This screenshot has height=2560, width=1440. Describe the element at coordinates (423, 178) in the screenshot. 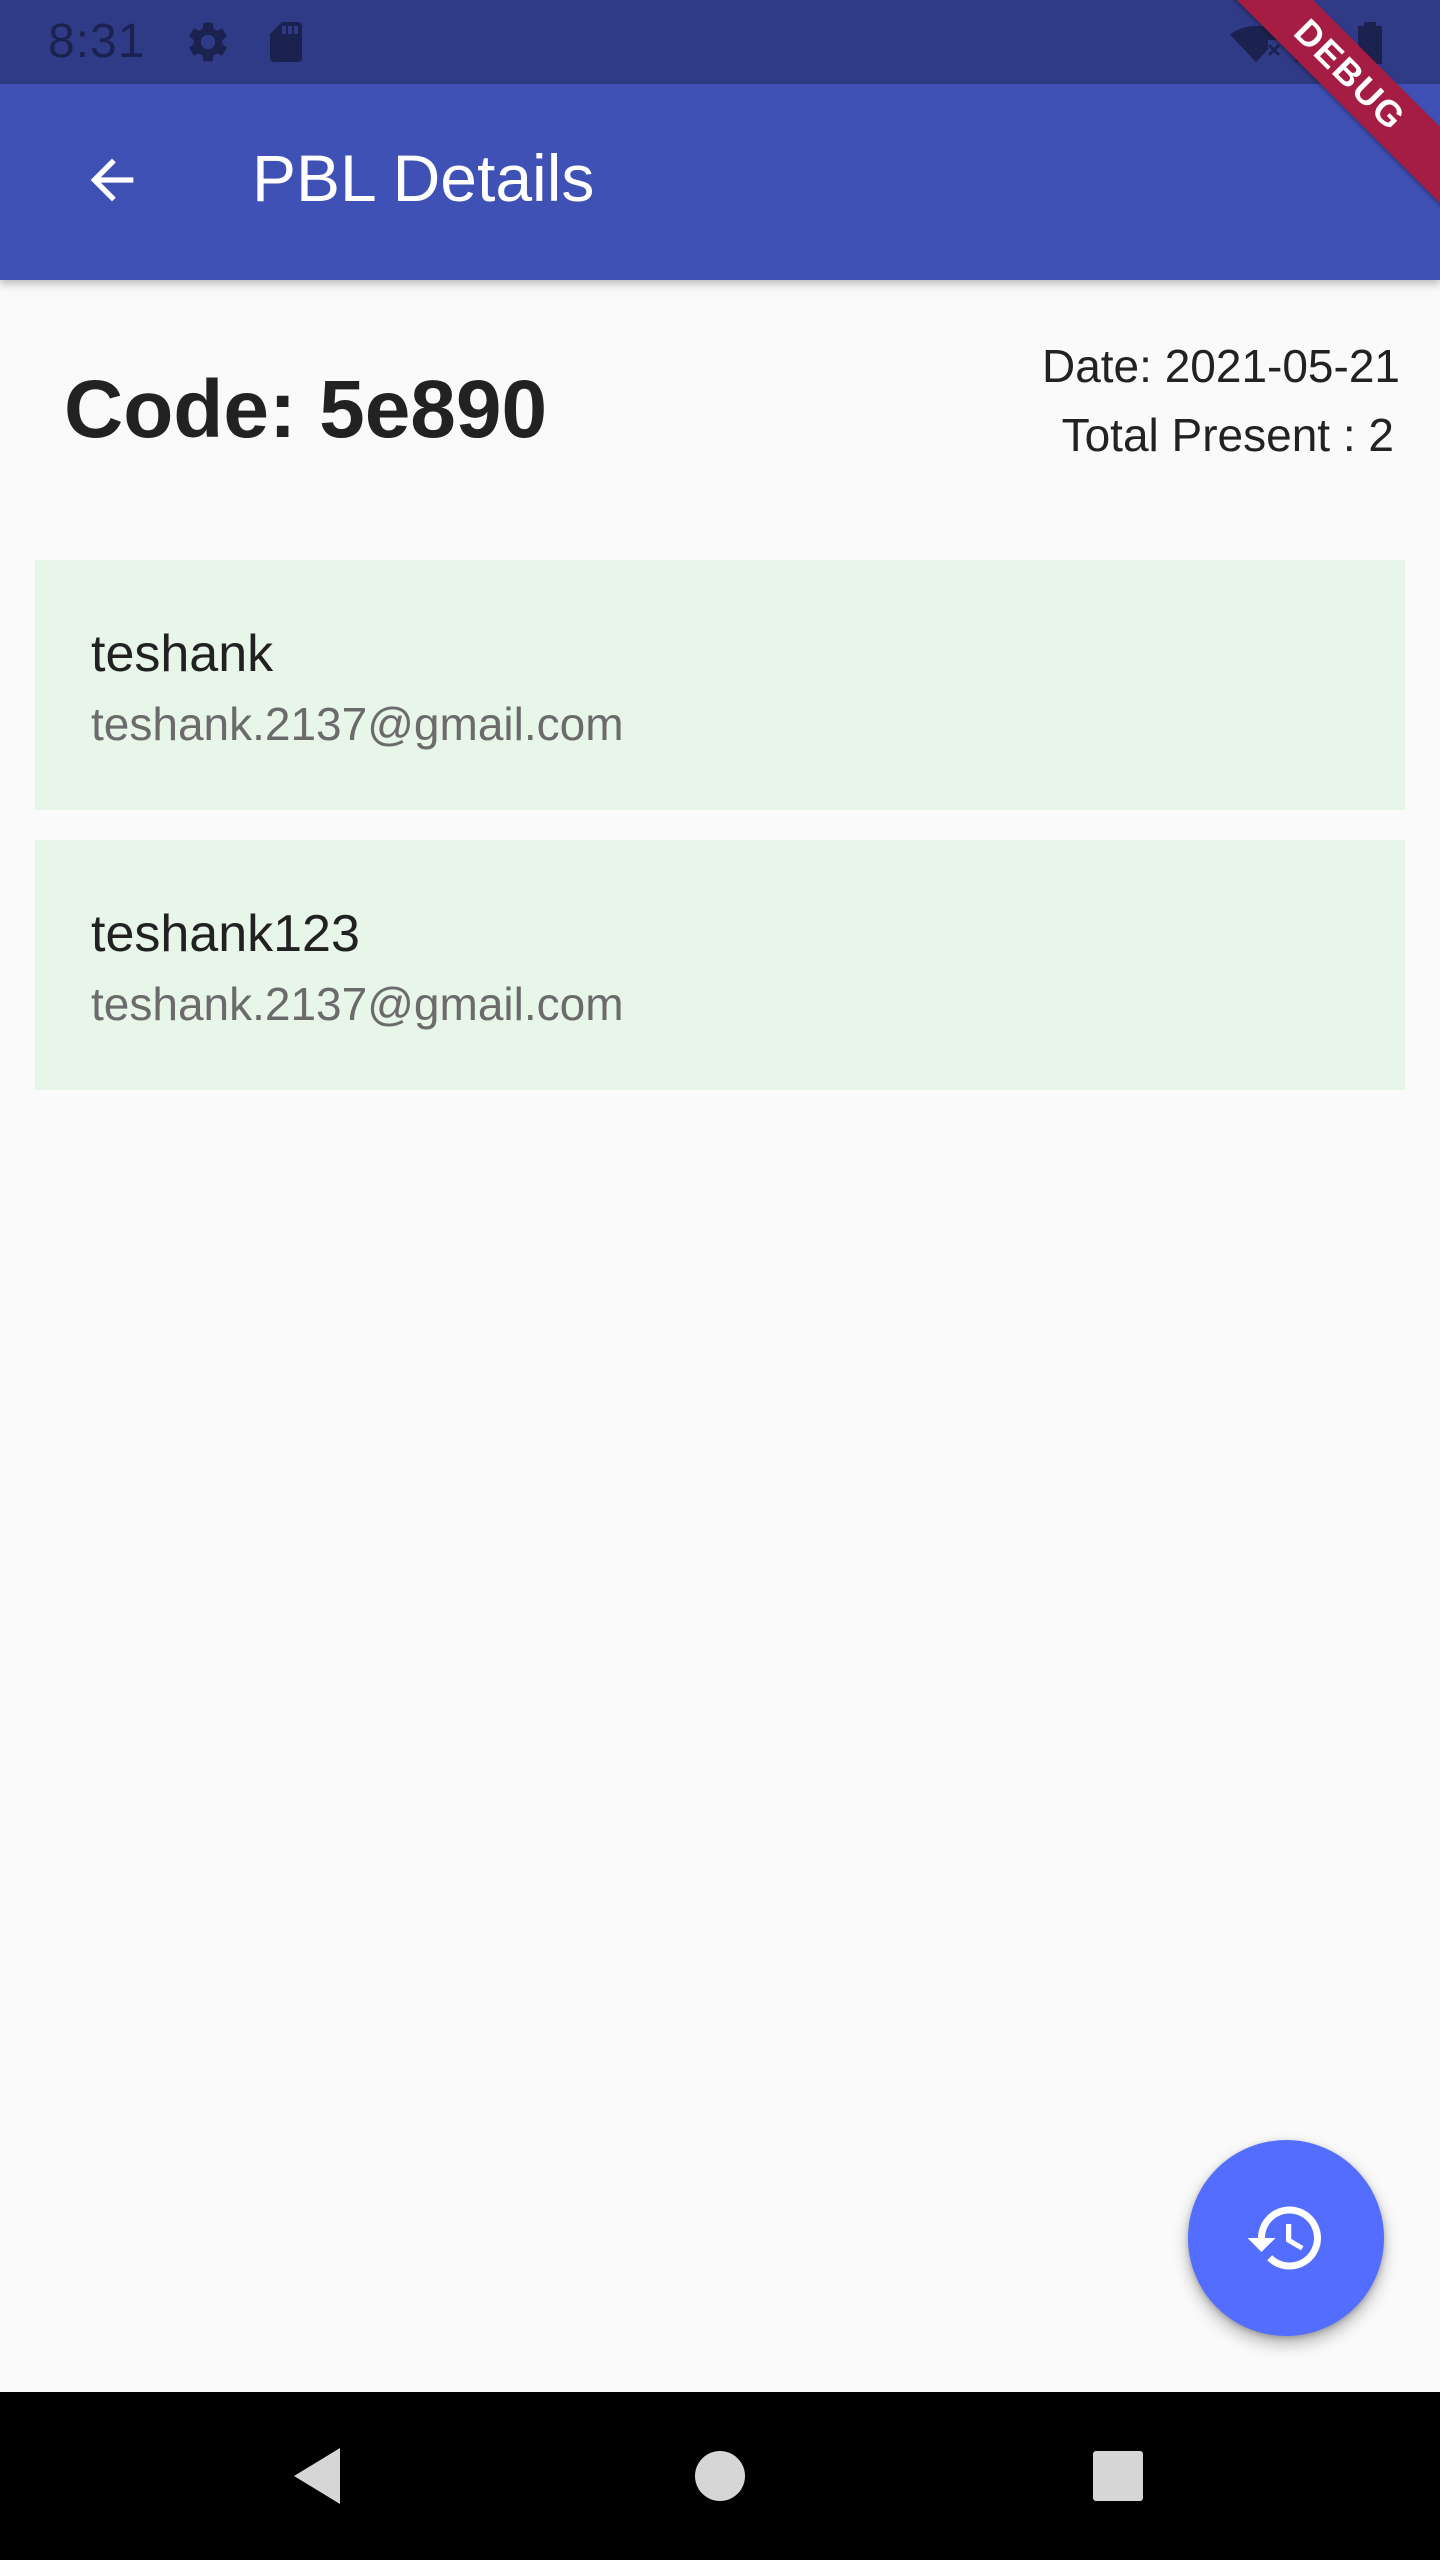

I see `page-title: PBL Details` at that location.